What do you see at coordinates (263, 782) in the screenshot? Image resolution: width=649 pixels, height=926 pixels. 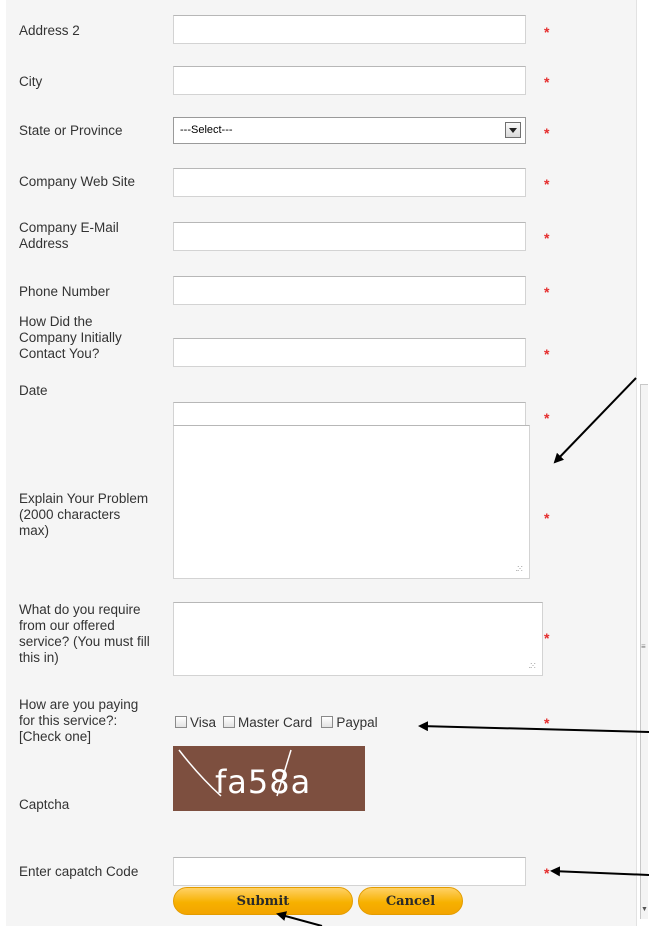 I see `captcha-text: fa58a` at bounding box center [263, 782].